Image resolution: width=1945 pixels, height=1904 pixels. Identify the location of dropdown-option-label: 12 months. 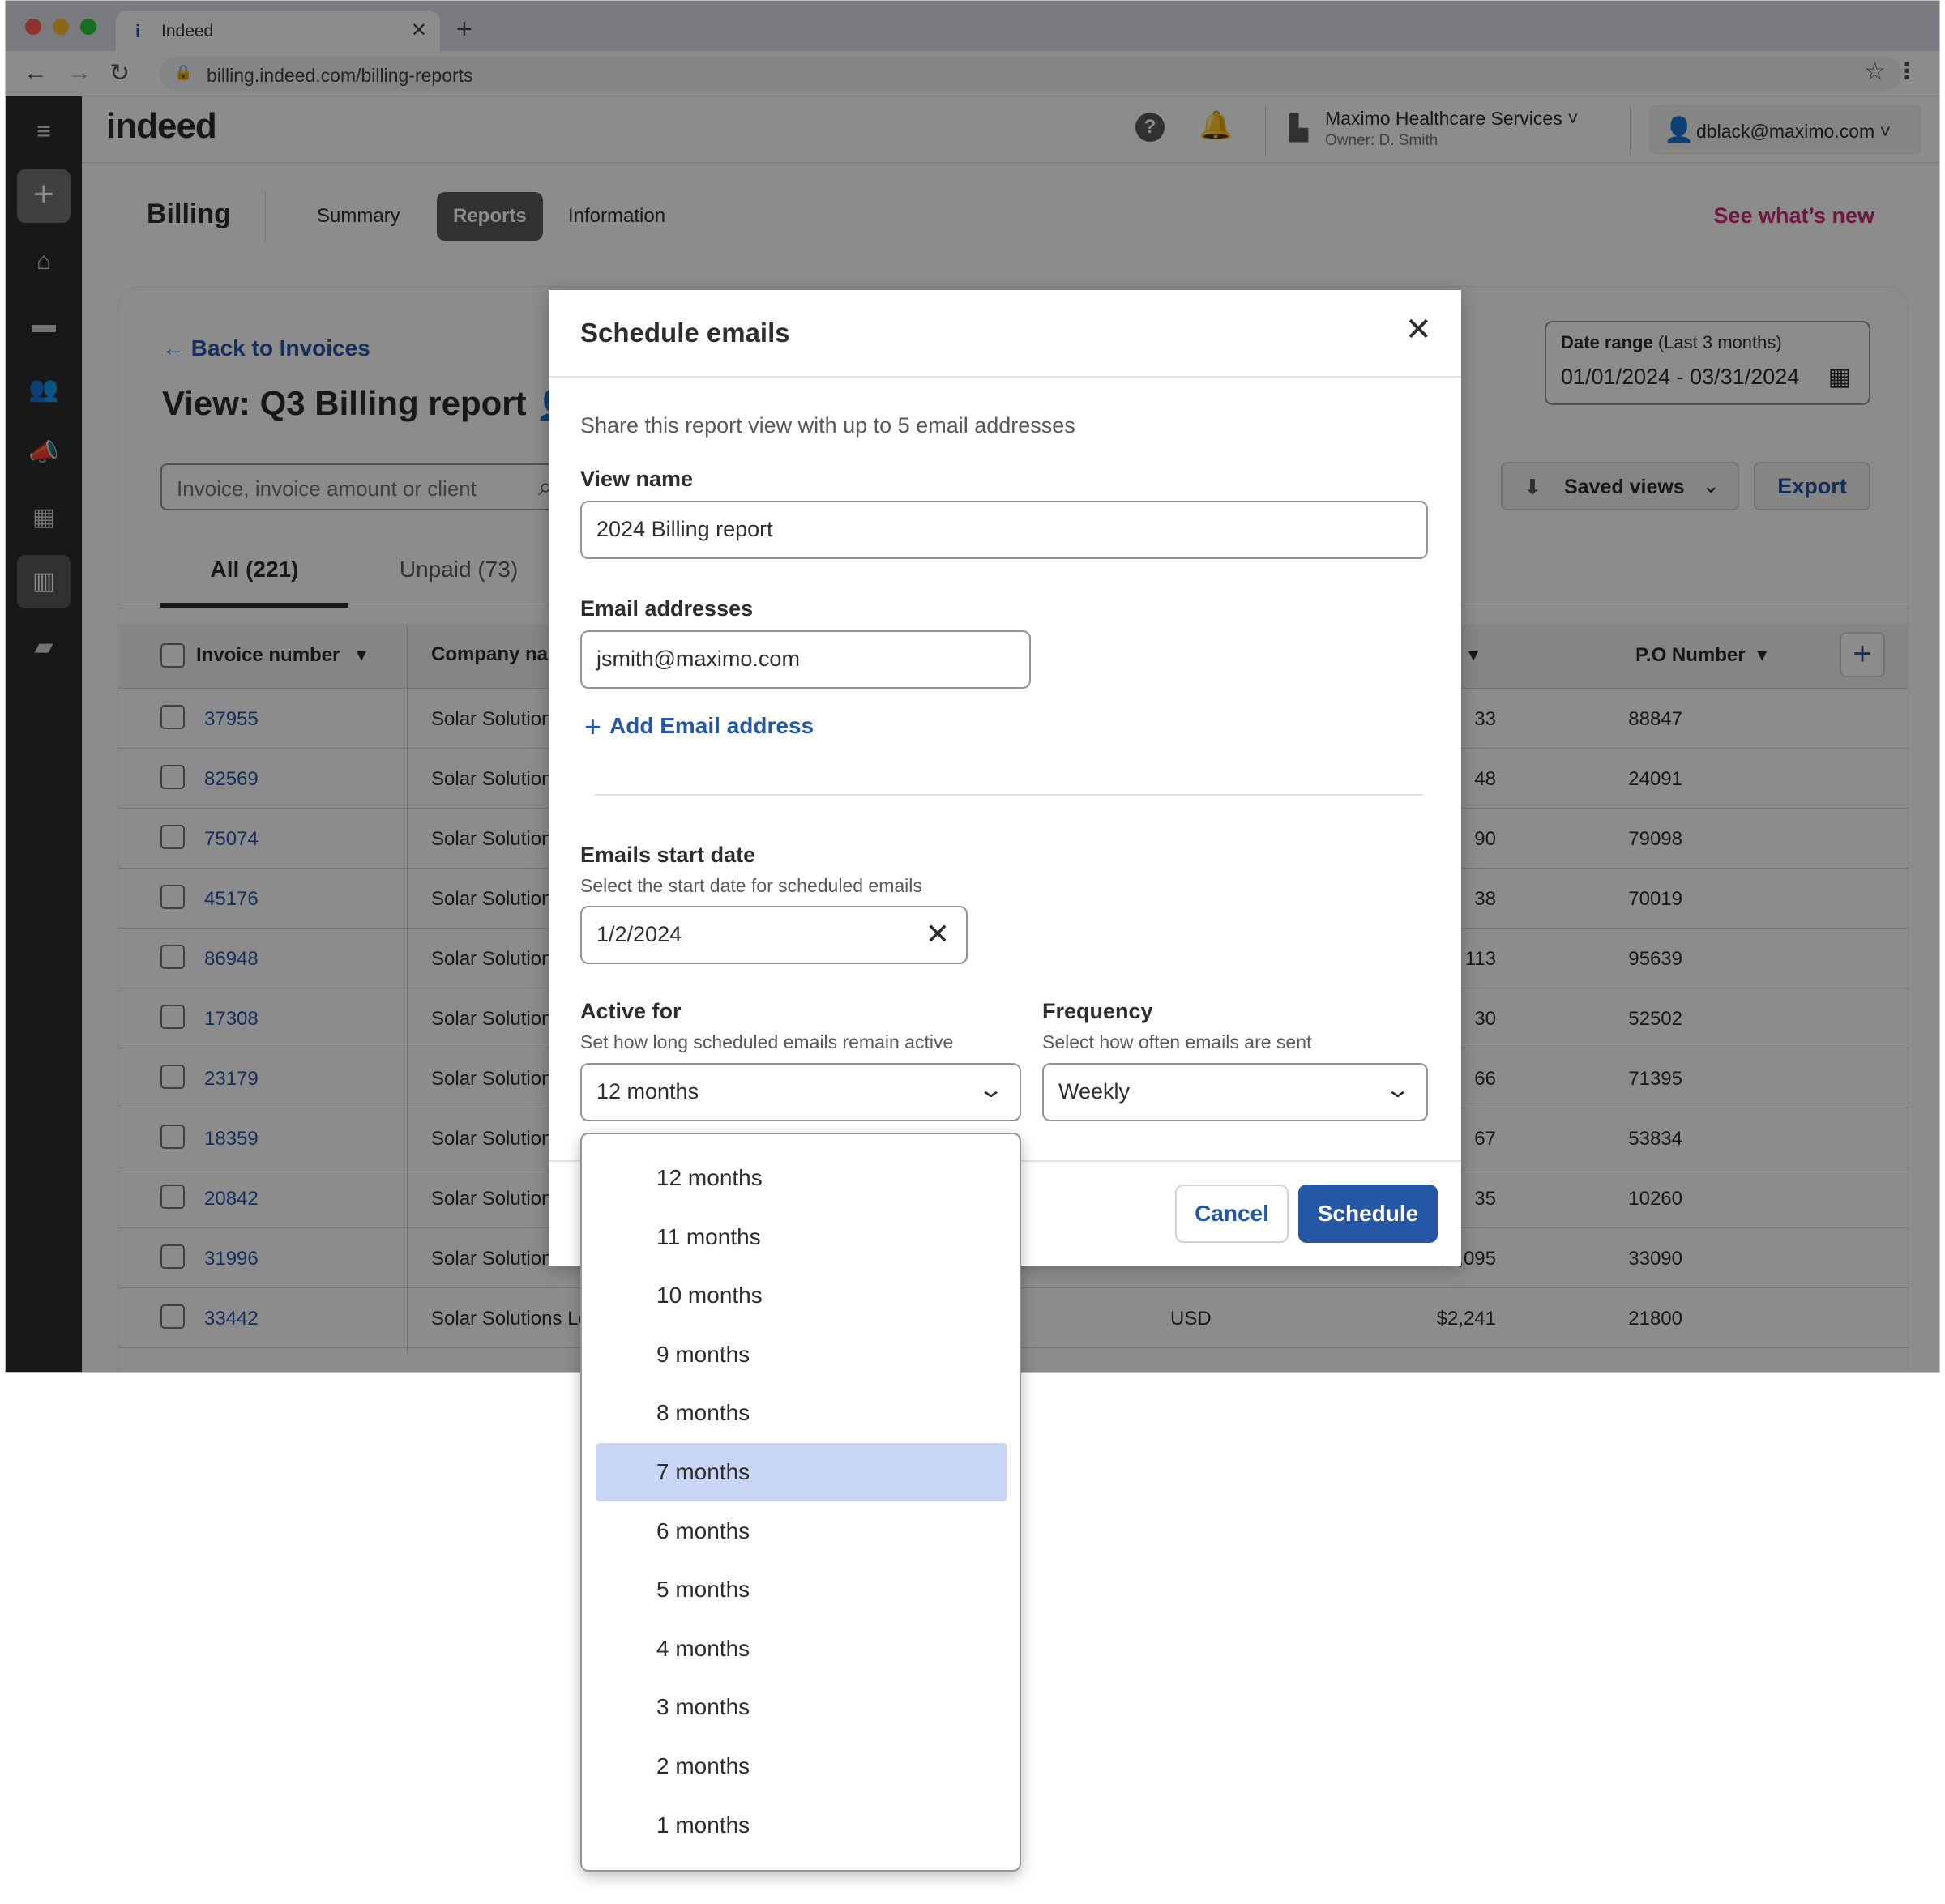
(709, 1178).